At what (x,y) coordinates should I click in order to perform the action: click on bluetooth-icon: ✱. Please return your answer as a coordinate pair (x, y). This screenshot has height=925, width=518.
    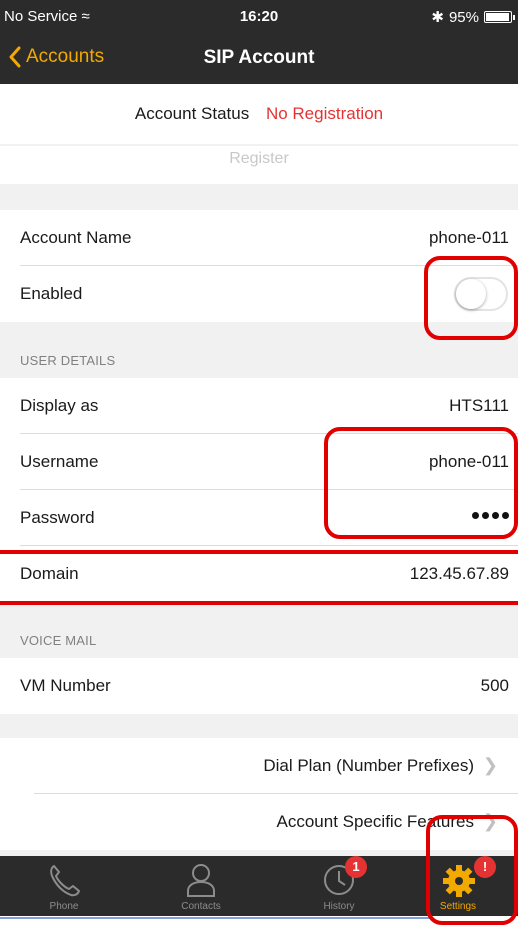
    Looking at the image, I should click on (437, 17).